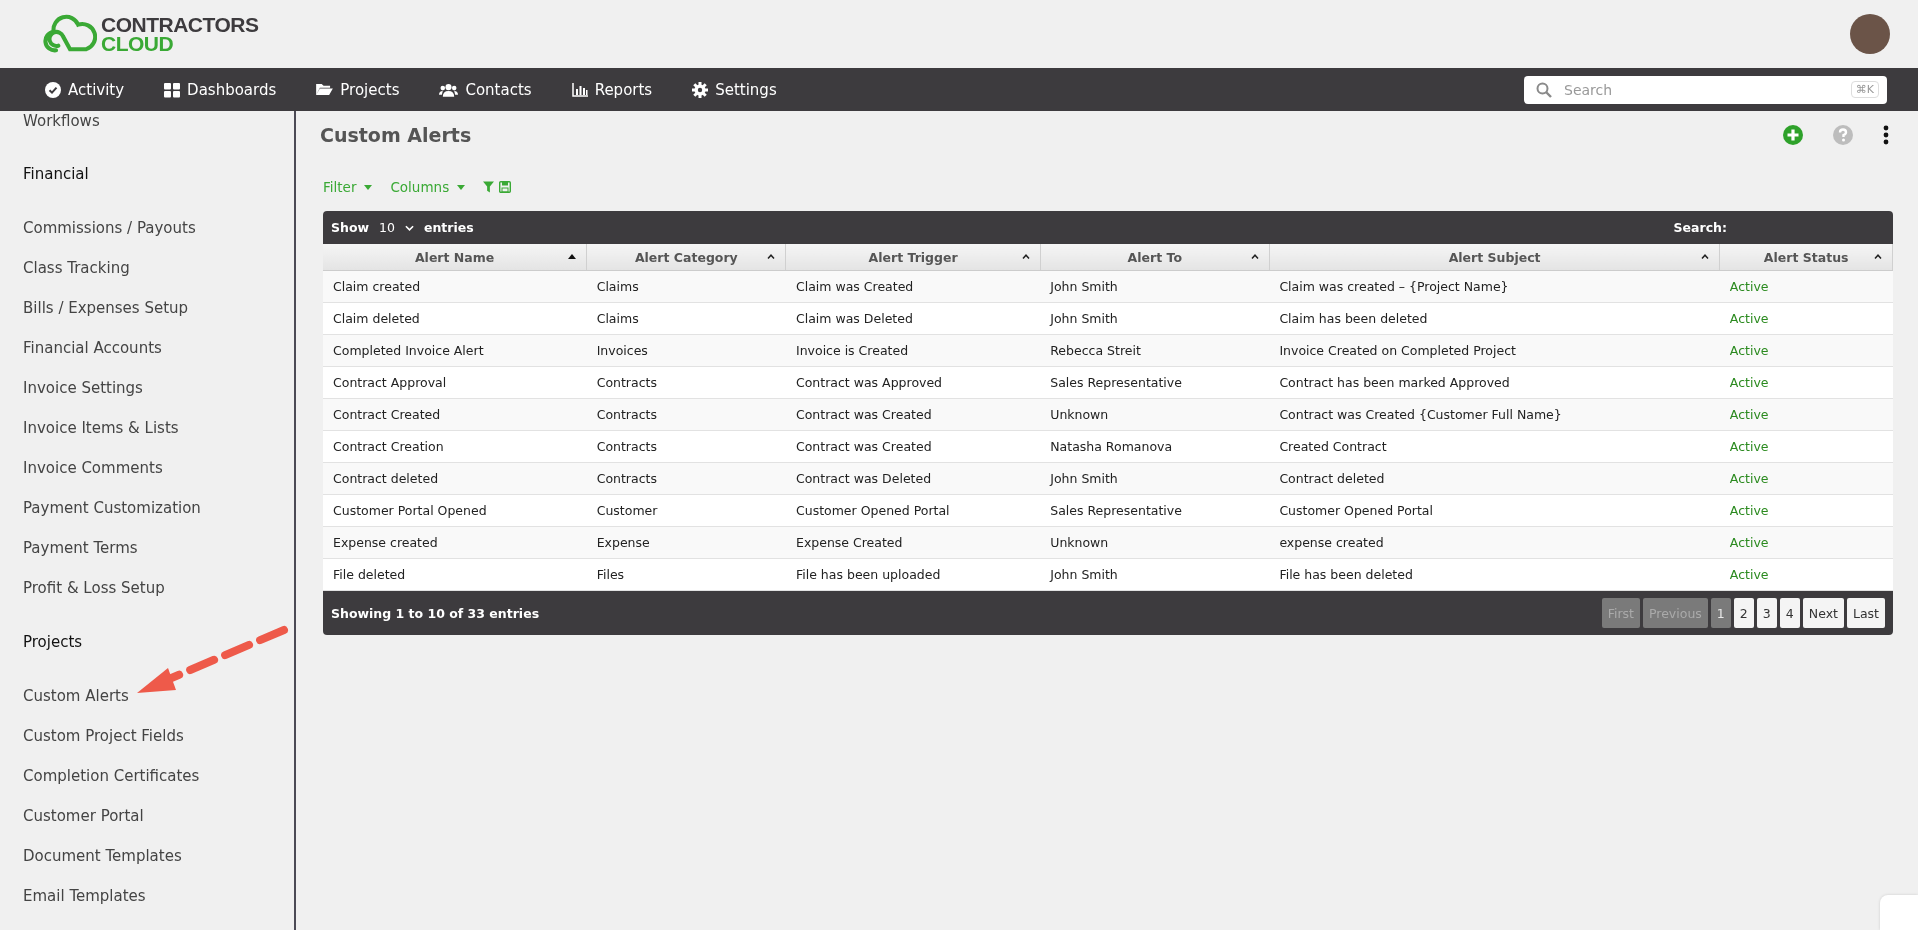 The width and height of the screenshot is (1918, 930). What do you see at coordinates (913, 350) in the screenshot?
I see `table-cell: Invoice is Created` at bounding box center [913, 350].